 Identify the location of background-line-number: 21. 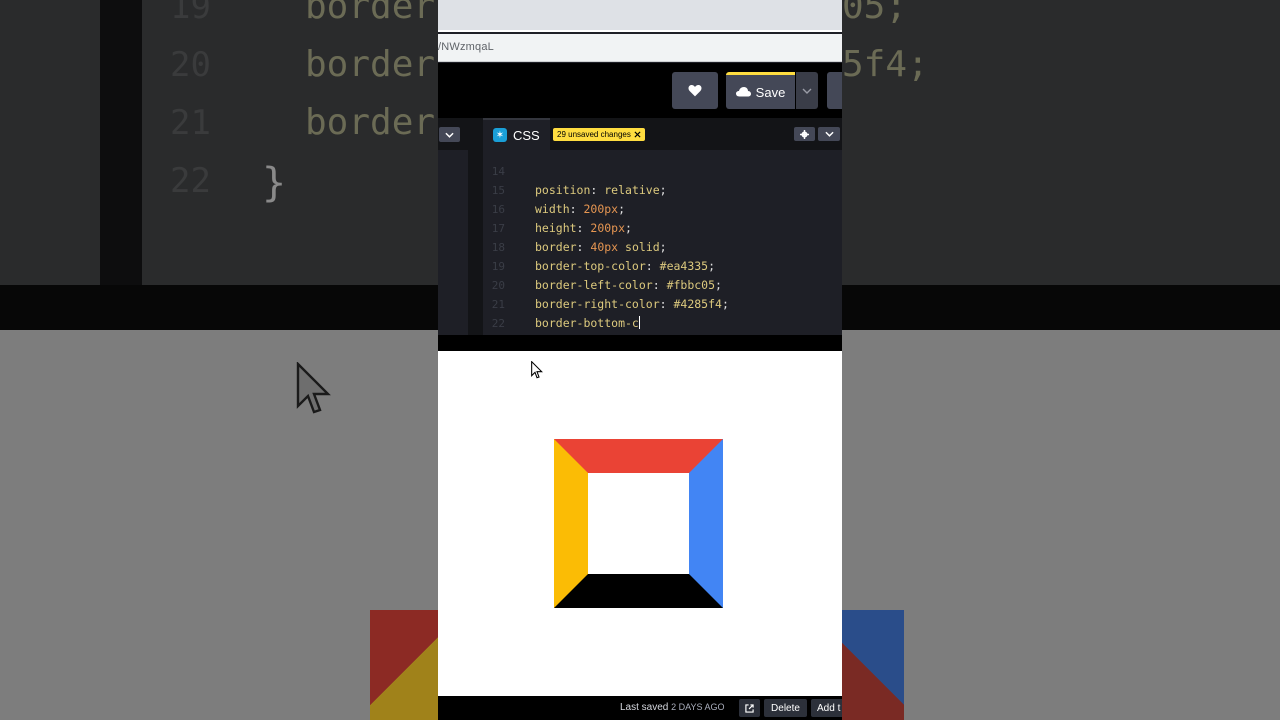
(190, 123).